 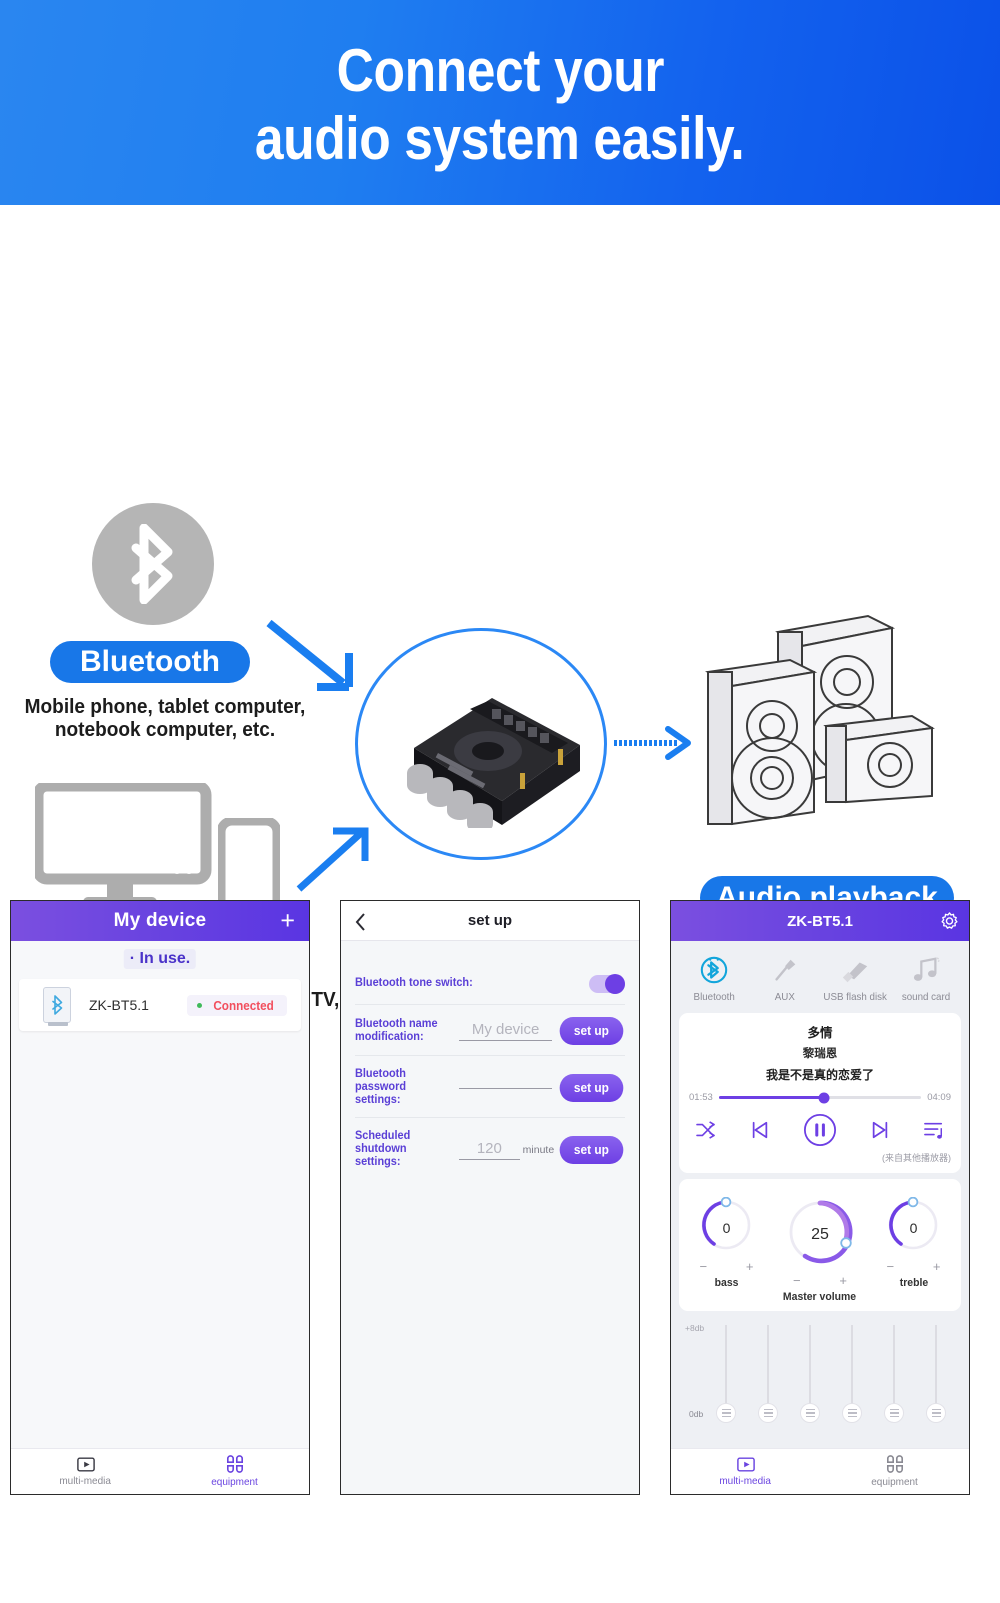 I want to click on now-playing-card: 多情 黎瑞恩 我是不是真的恋爱了 01:53 04:09 (来自其他播放器), so click(x=820, y=1093).